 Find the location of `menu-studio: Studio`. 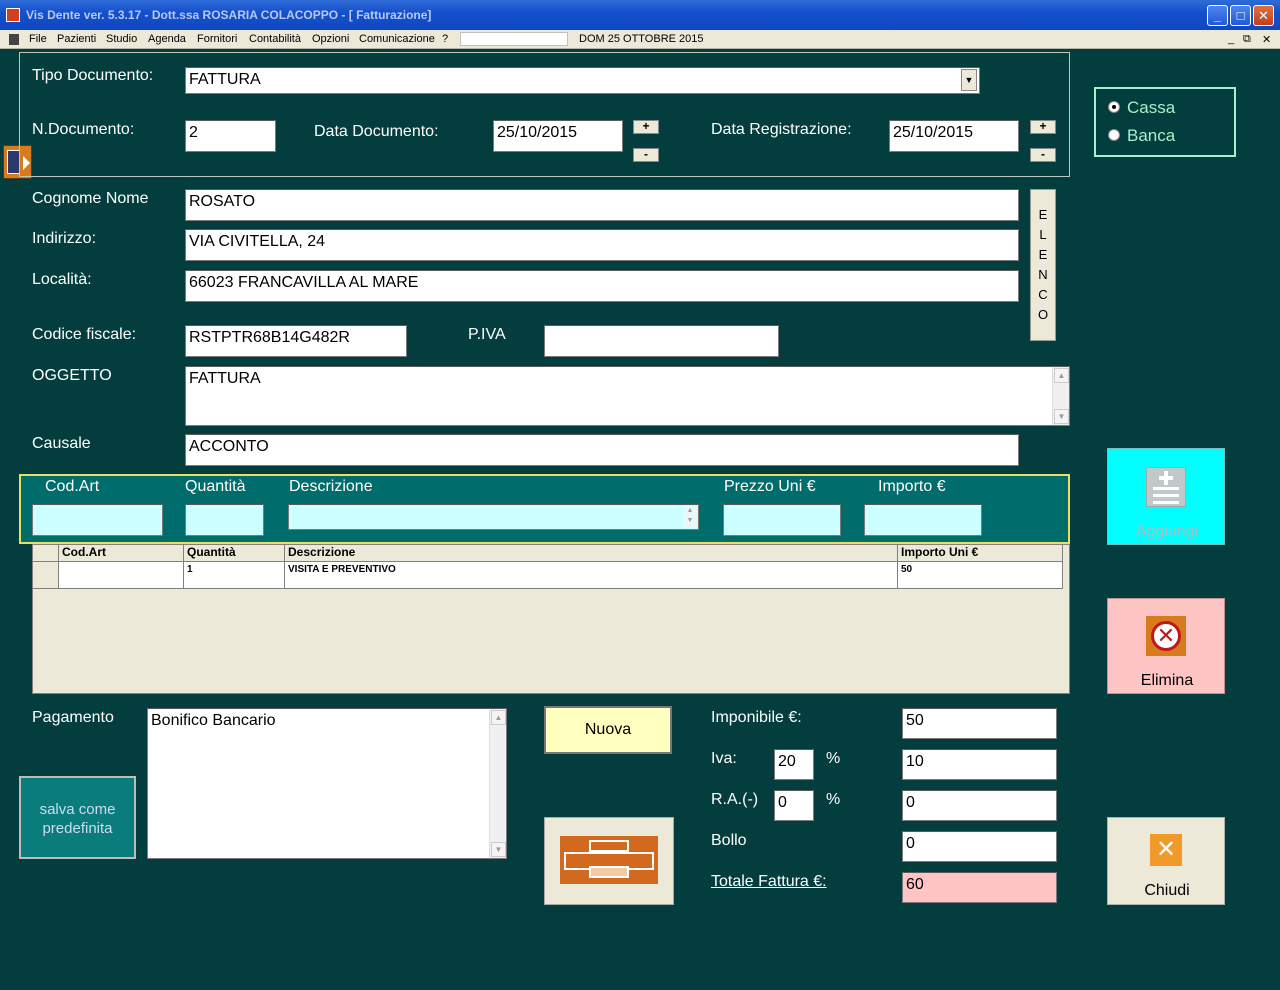

menu-studio: Studio is located at coordinates (121, 39).